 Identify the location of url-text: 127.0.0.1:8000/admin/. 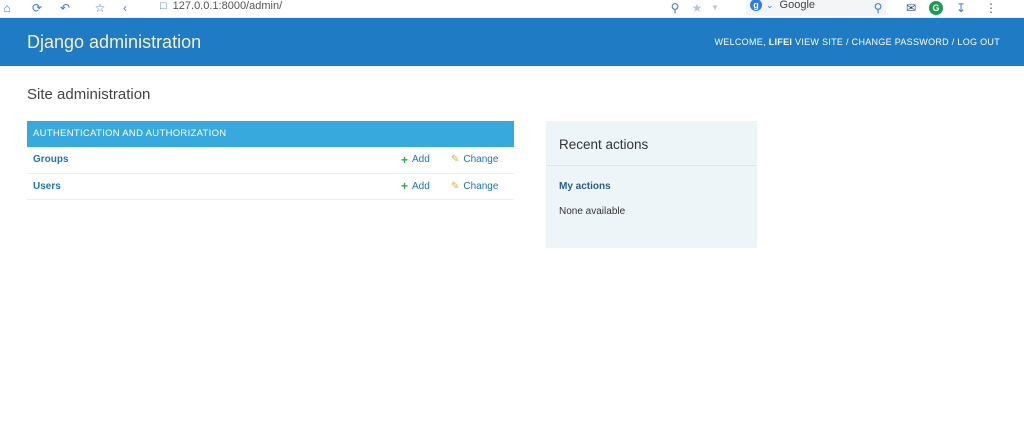
(227, 6).